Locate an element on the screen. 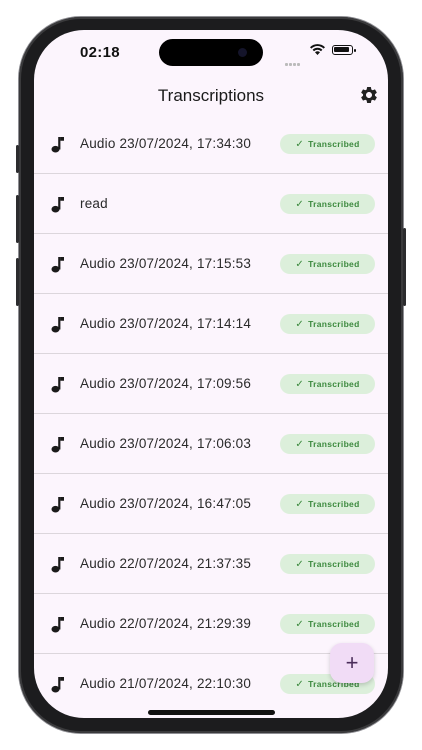 Image resolution: width=422 pixels, height=750 pixels. page-title: Transcriptions is located at coordinates (211, 95).